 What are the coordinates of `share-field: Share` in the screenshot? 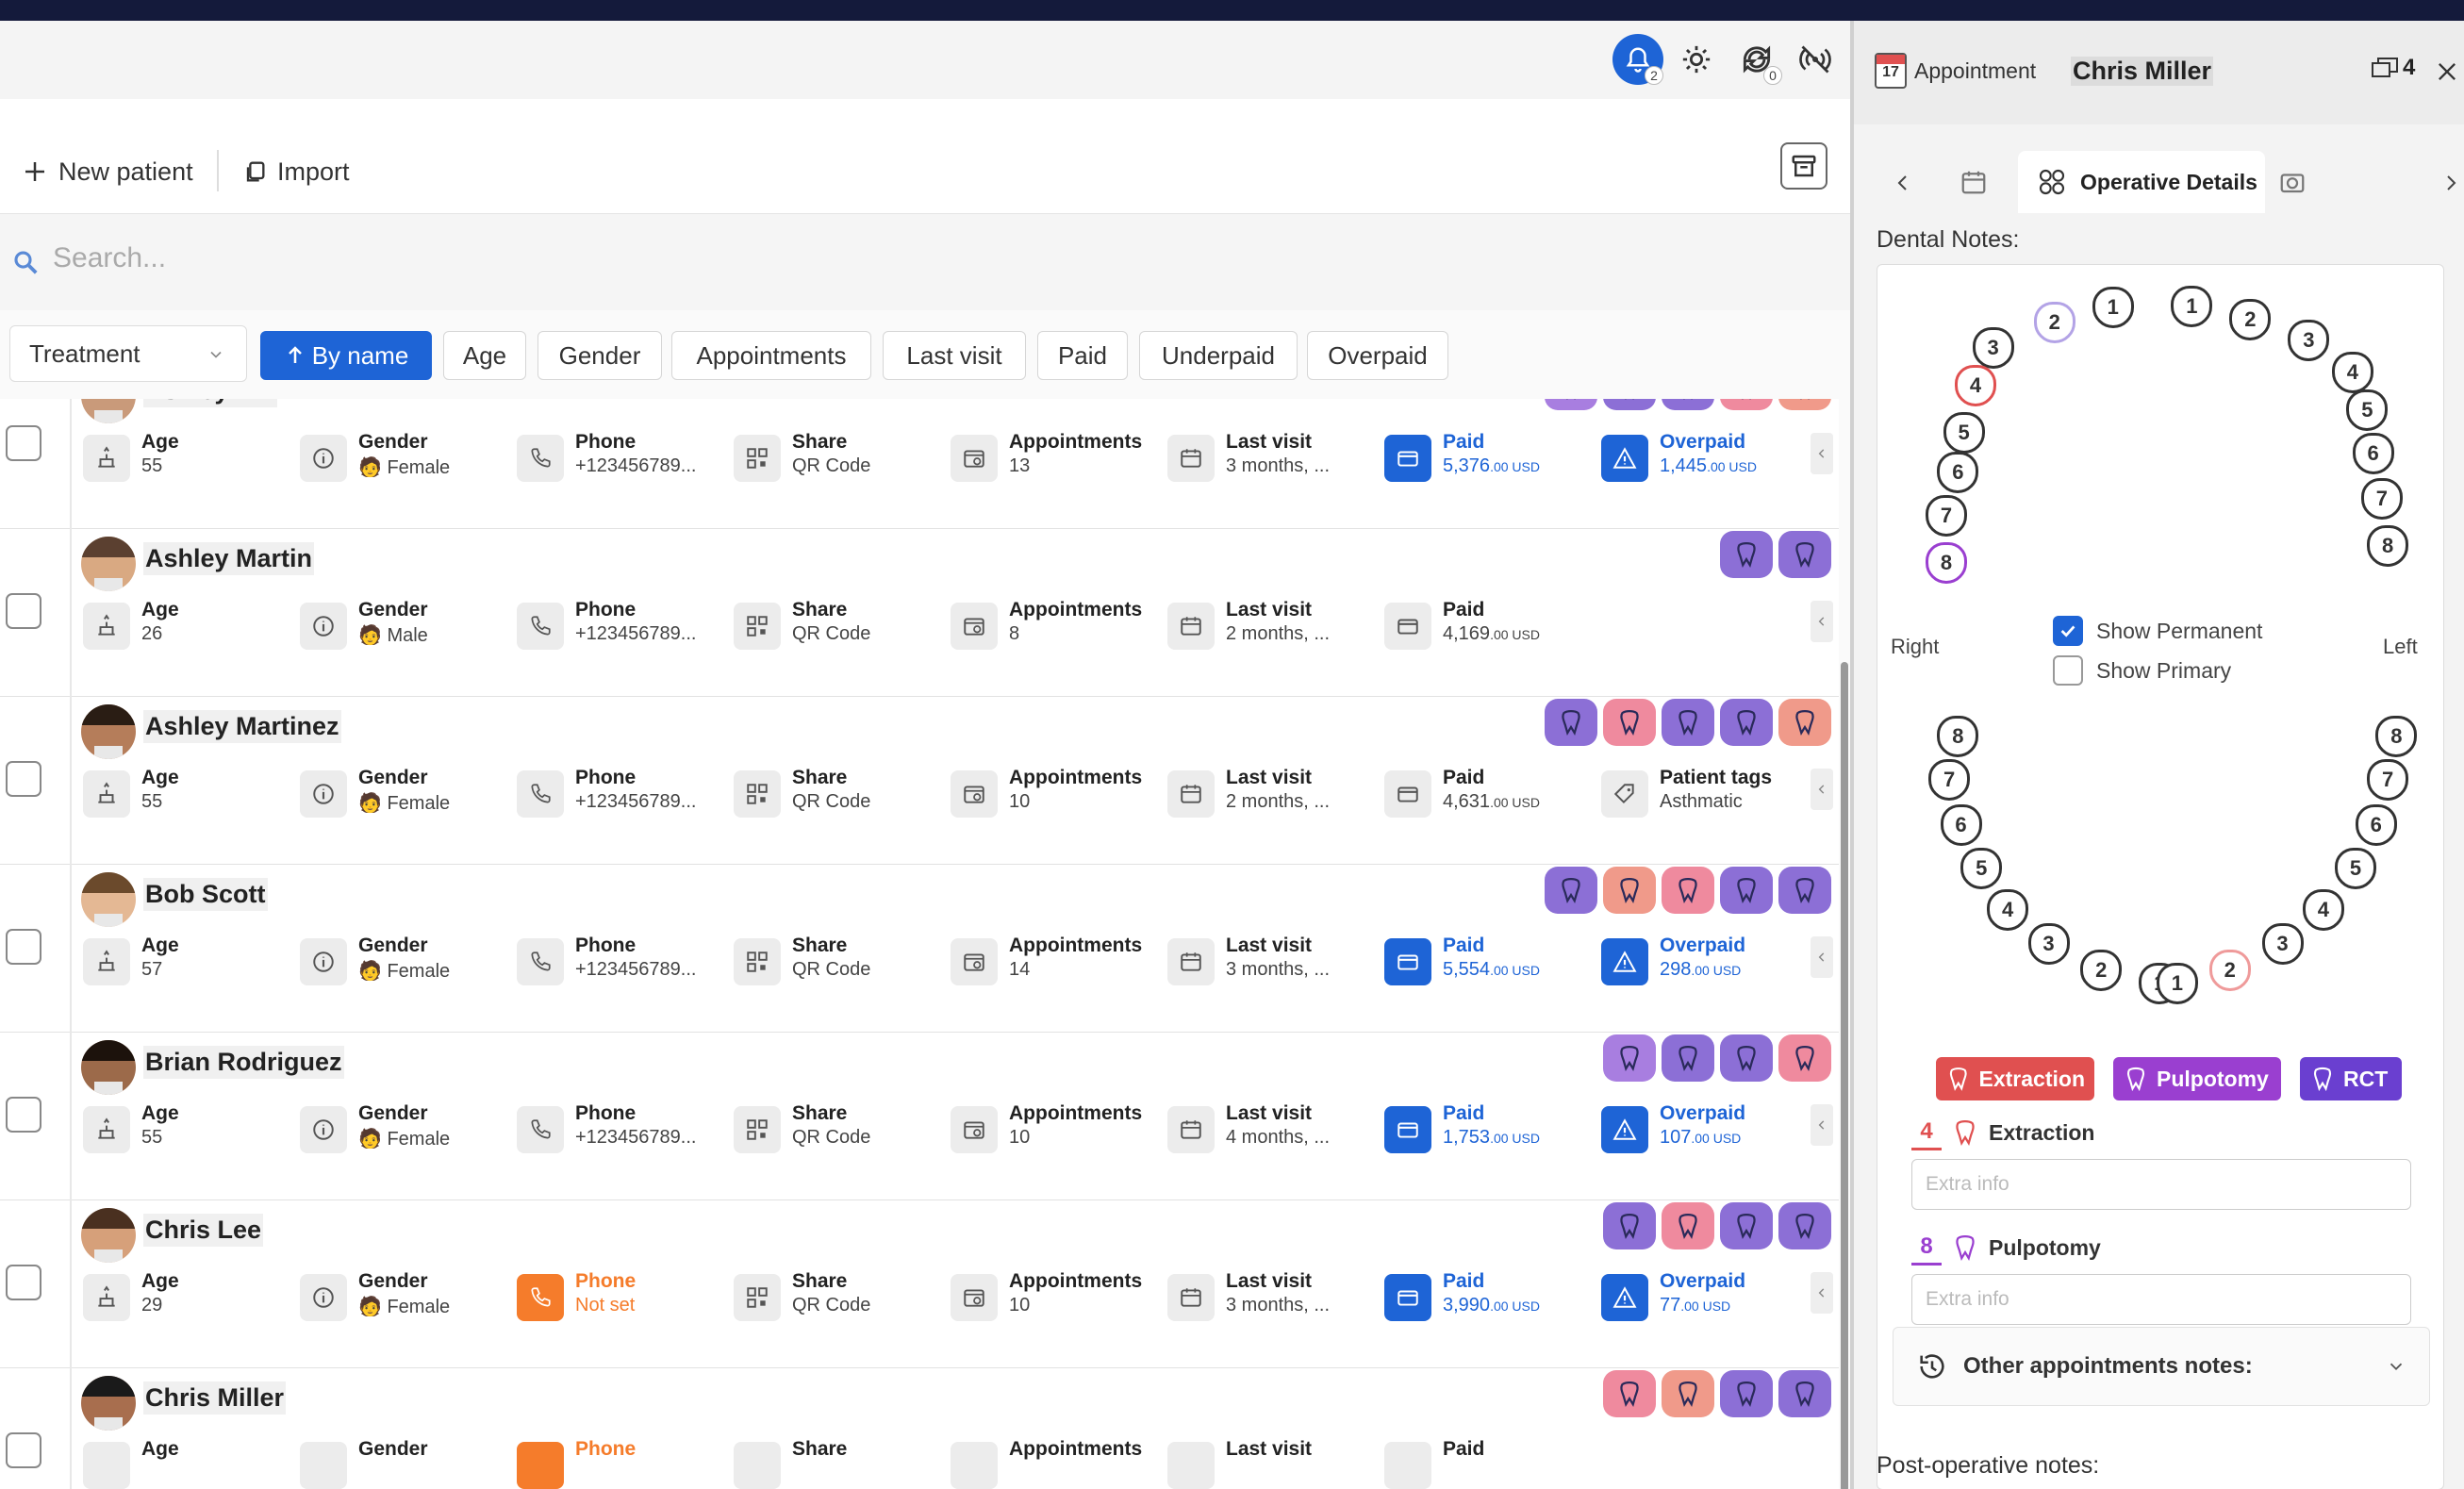 It's located at (842, 1463).